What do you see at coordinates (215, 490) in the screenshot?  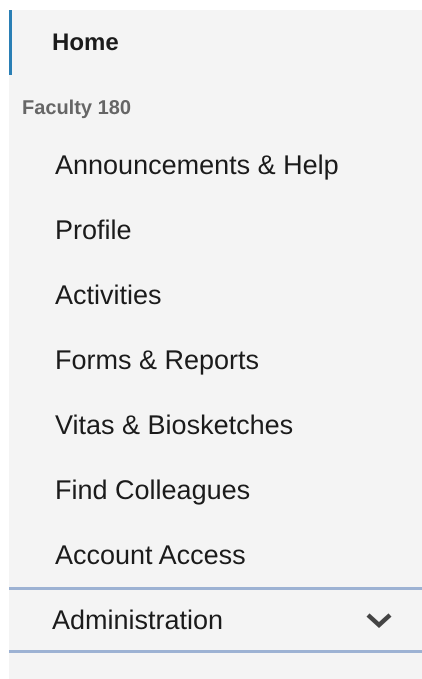 I see `nav-link: Find Colleagues` at bounding box center [215, 490].